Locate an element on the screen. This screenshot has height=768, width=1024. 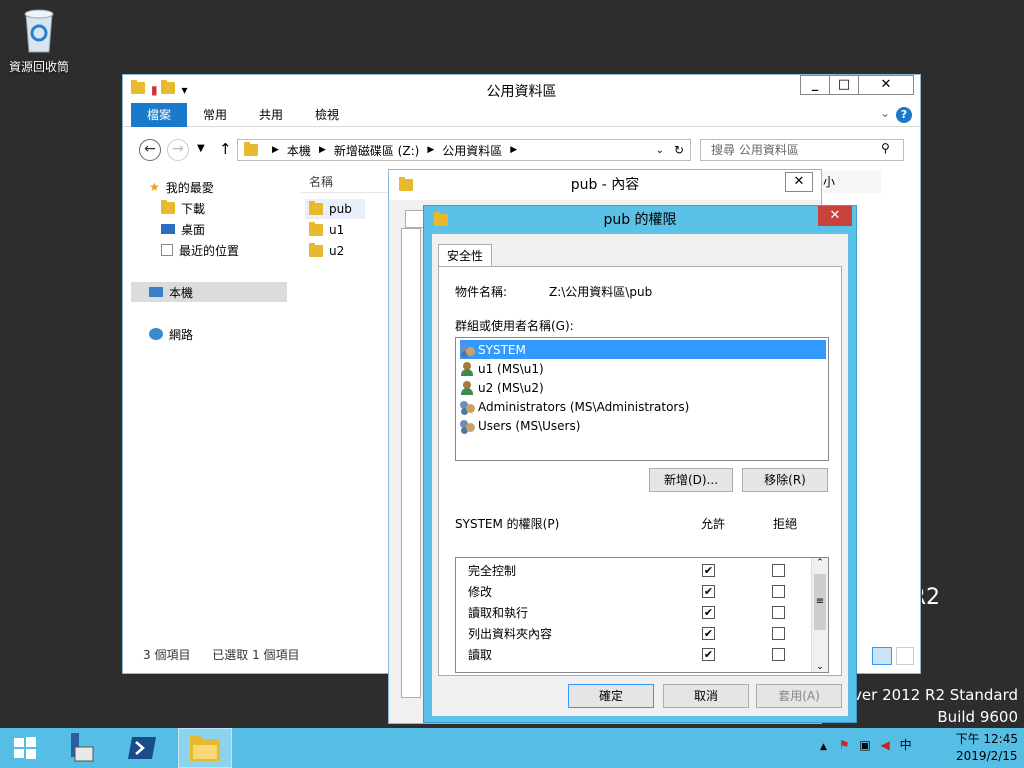
tab-file: 檔案 is located at coordinates (159, 114).